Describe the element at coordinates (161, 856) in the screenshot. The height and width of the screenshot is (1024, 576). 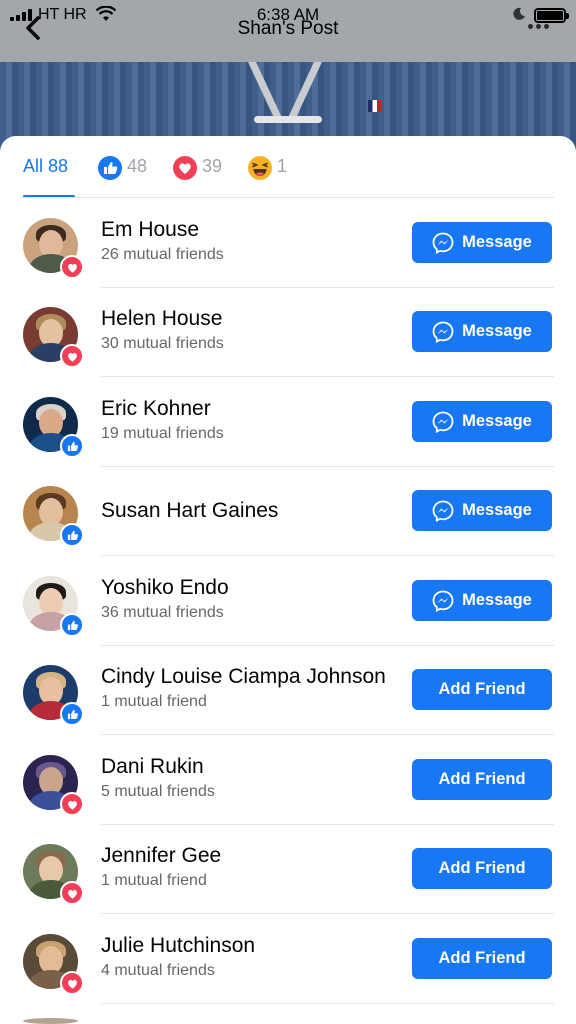
I see `person-name: Jennifer Gee` at that location.